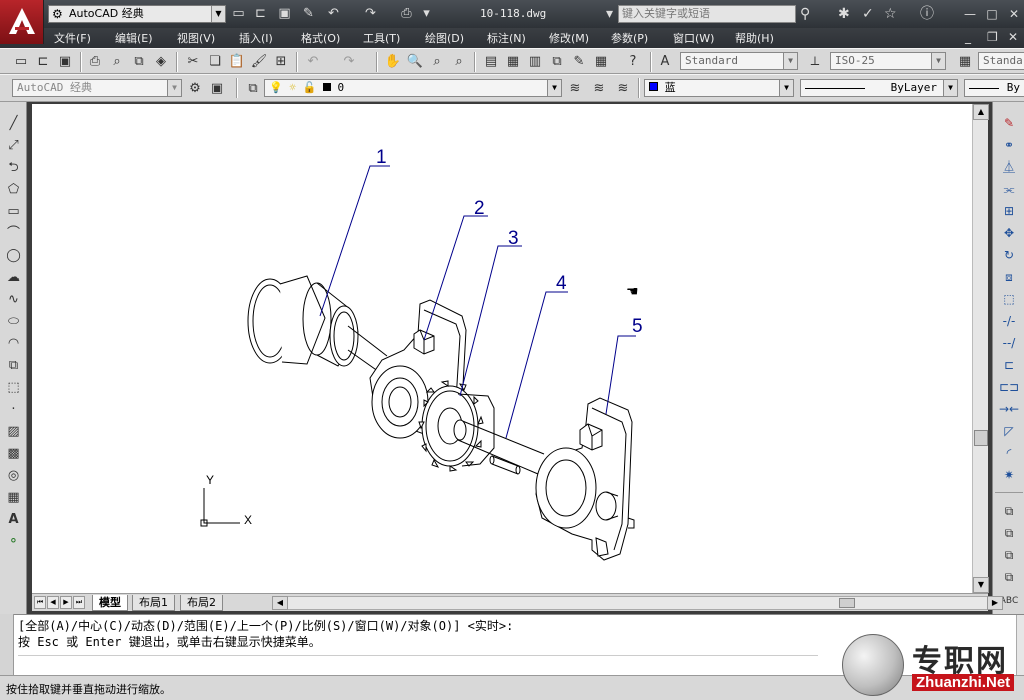 The width and height of the screenshot is (1024, 700). What do you see at coordinates (1009, 167) in the screenshot?
I see `mirror-icon: ⏅` at bounding box center [1009, 167].